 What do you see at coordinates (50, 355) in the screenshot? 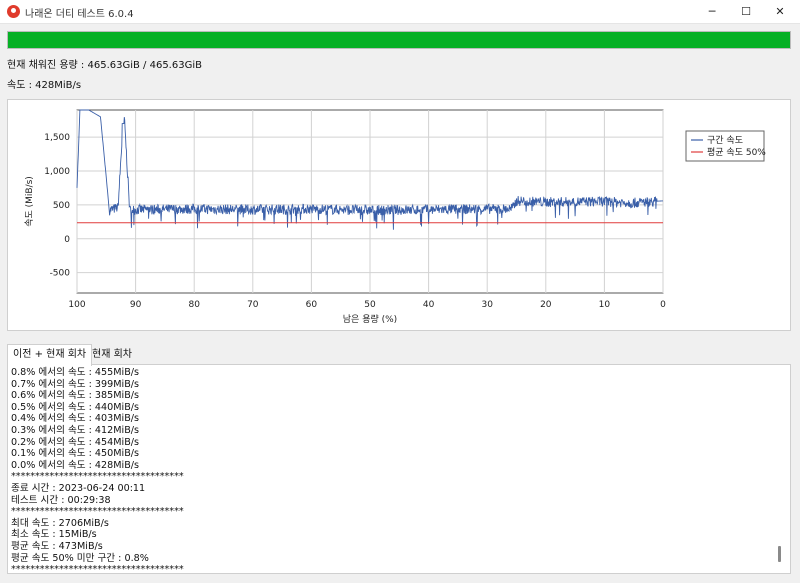
I see `tab-previous-and-current: 이전 + 현재 회차` at bounding box center [50, 355].